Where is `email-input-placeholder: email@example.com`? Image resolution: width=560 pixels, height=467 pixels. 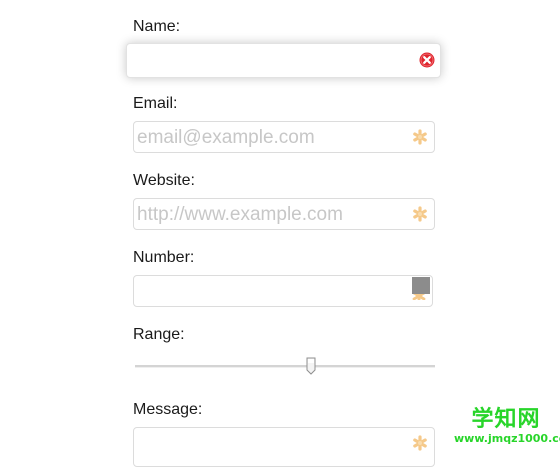
email-input-placeholder: email@example.com is located at coordinates (226, 137).